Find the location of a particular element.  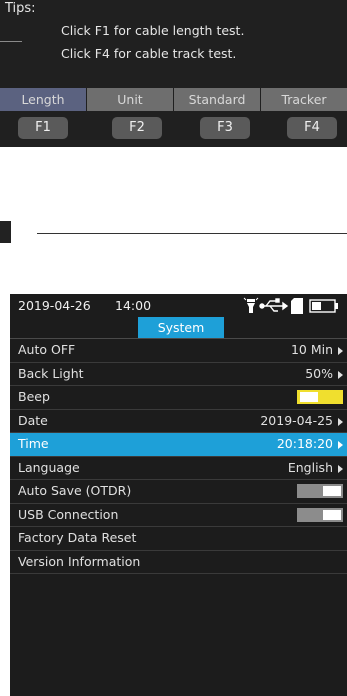

function-label-bar: Length Unit Standard Tracker is located at coordinates (173, 99).